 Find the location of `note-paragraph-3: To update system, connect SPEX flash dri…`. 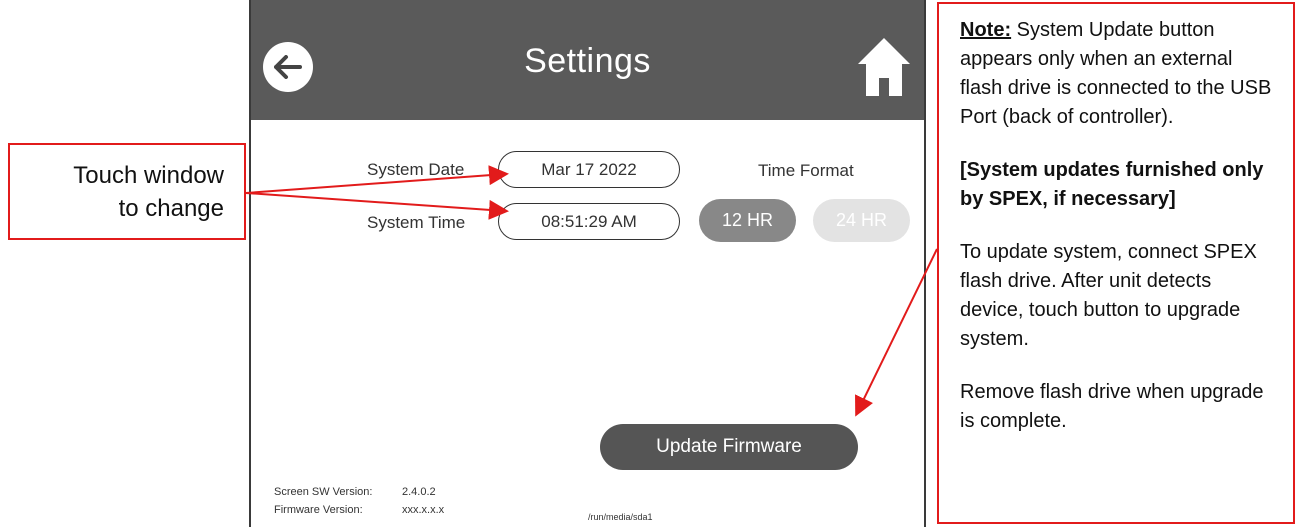

note-paragraph-3: To update system, connect SPEX flash dri… is located at coordinates (1108, 295).